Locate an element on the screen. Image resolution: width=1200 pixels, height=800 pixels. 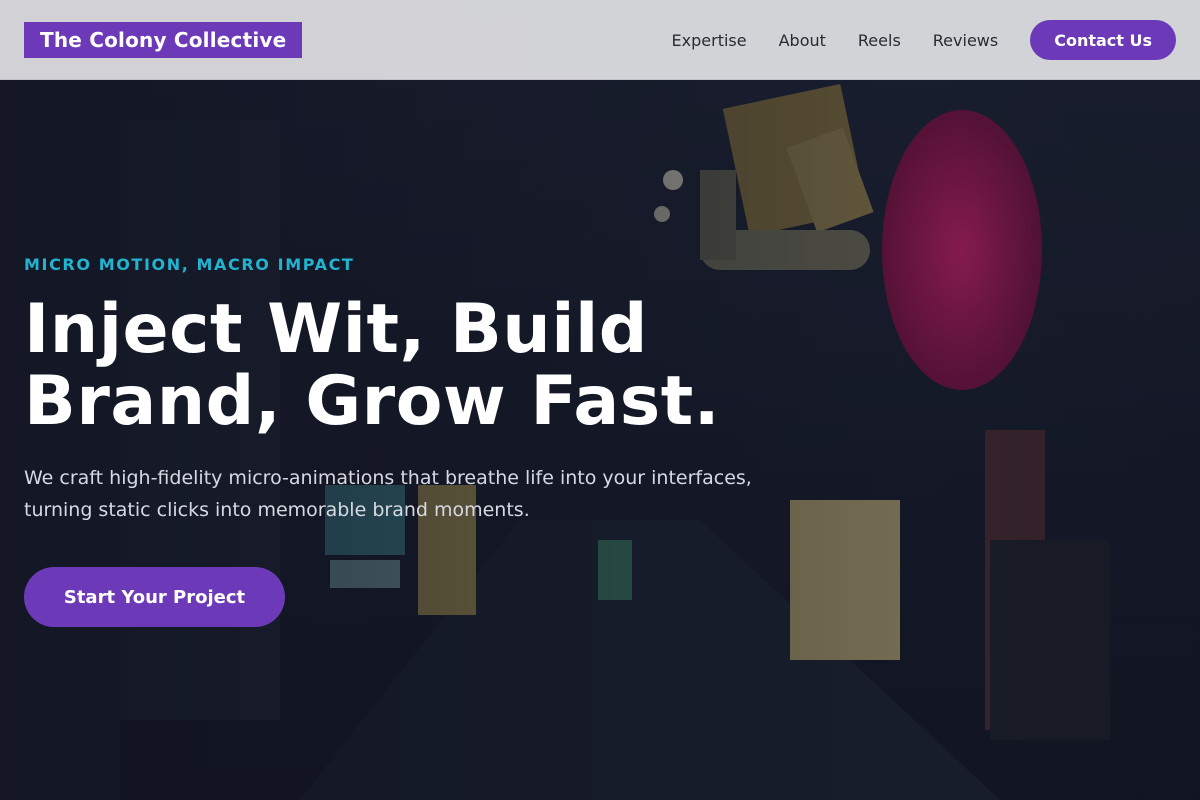
hero-headline-line-1: Inject Wit, Build is located at coordinates (336, 329).